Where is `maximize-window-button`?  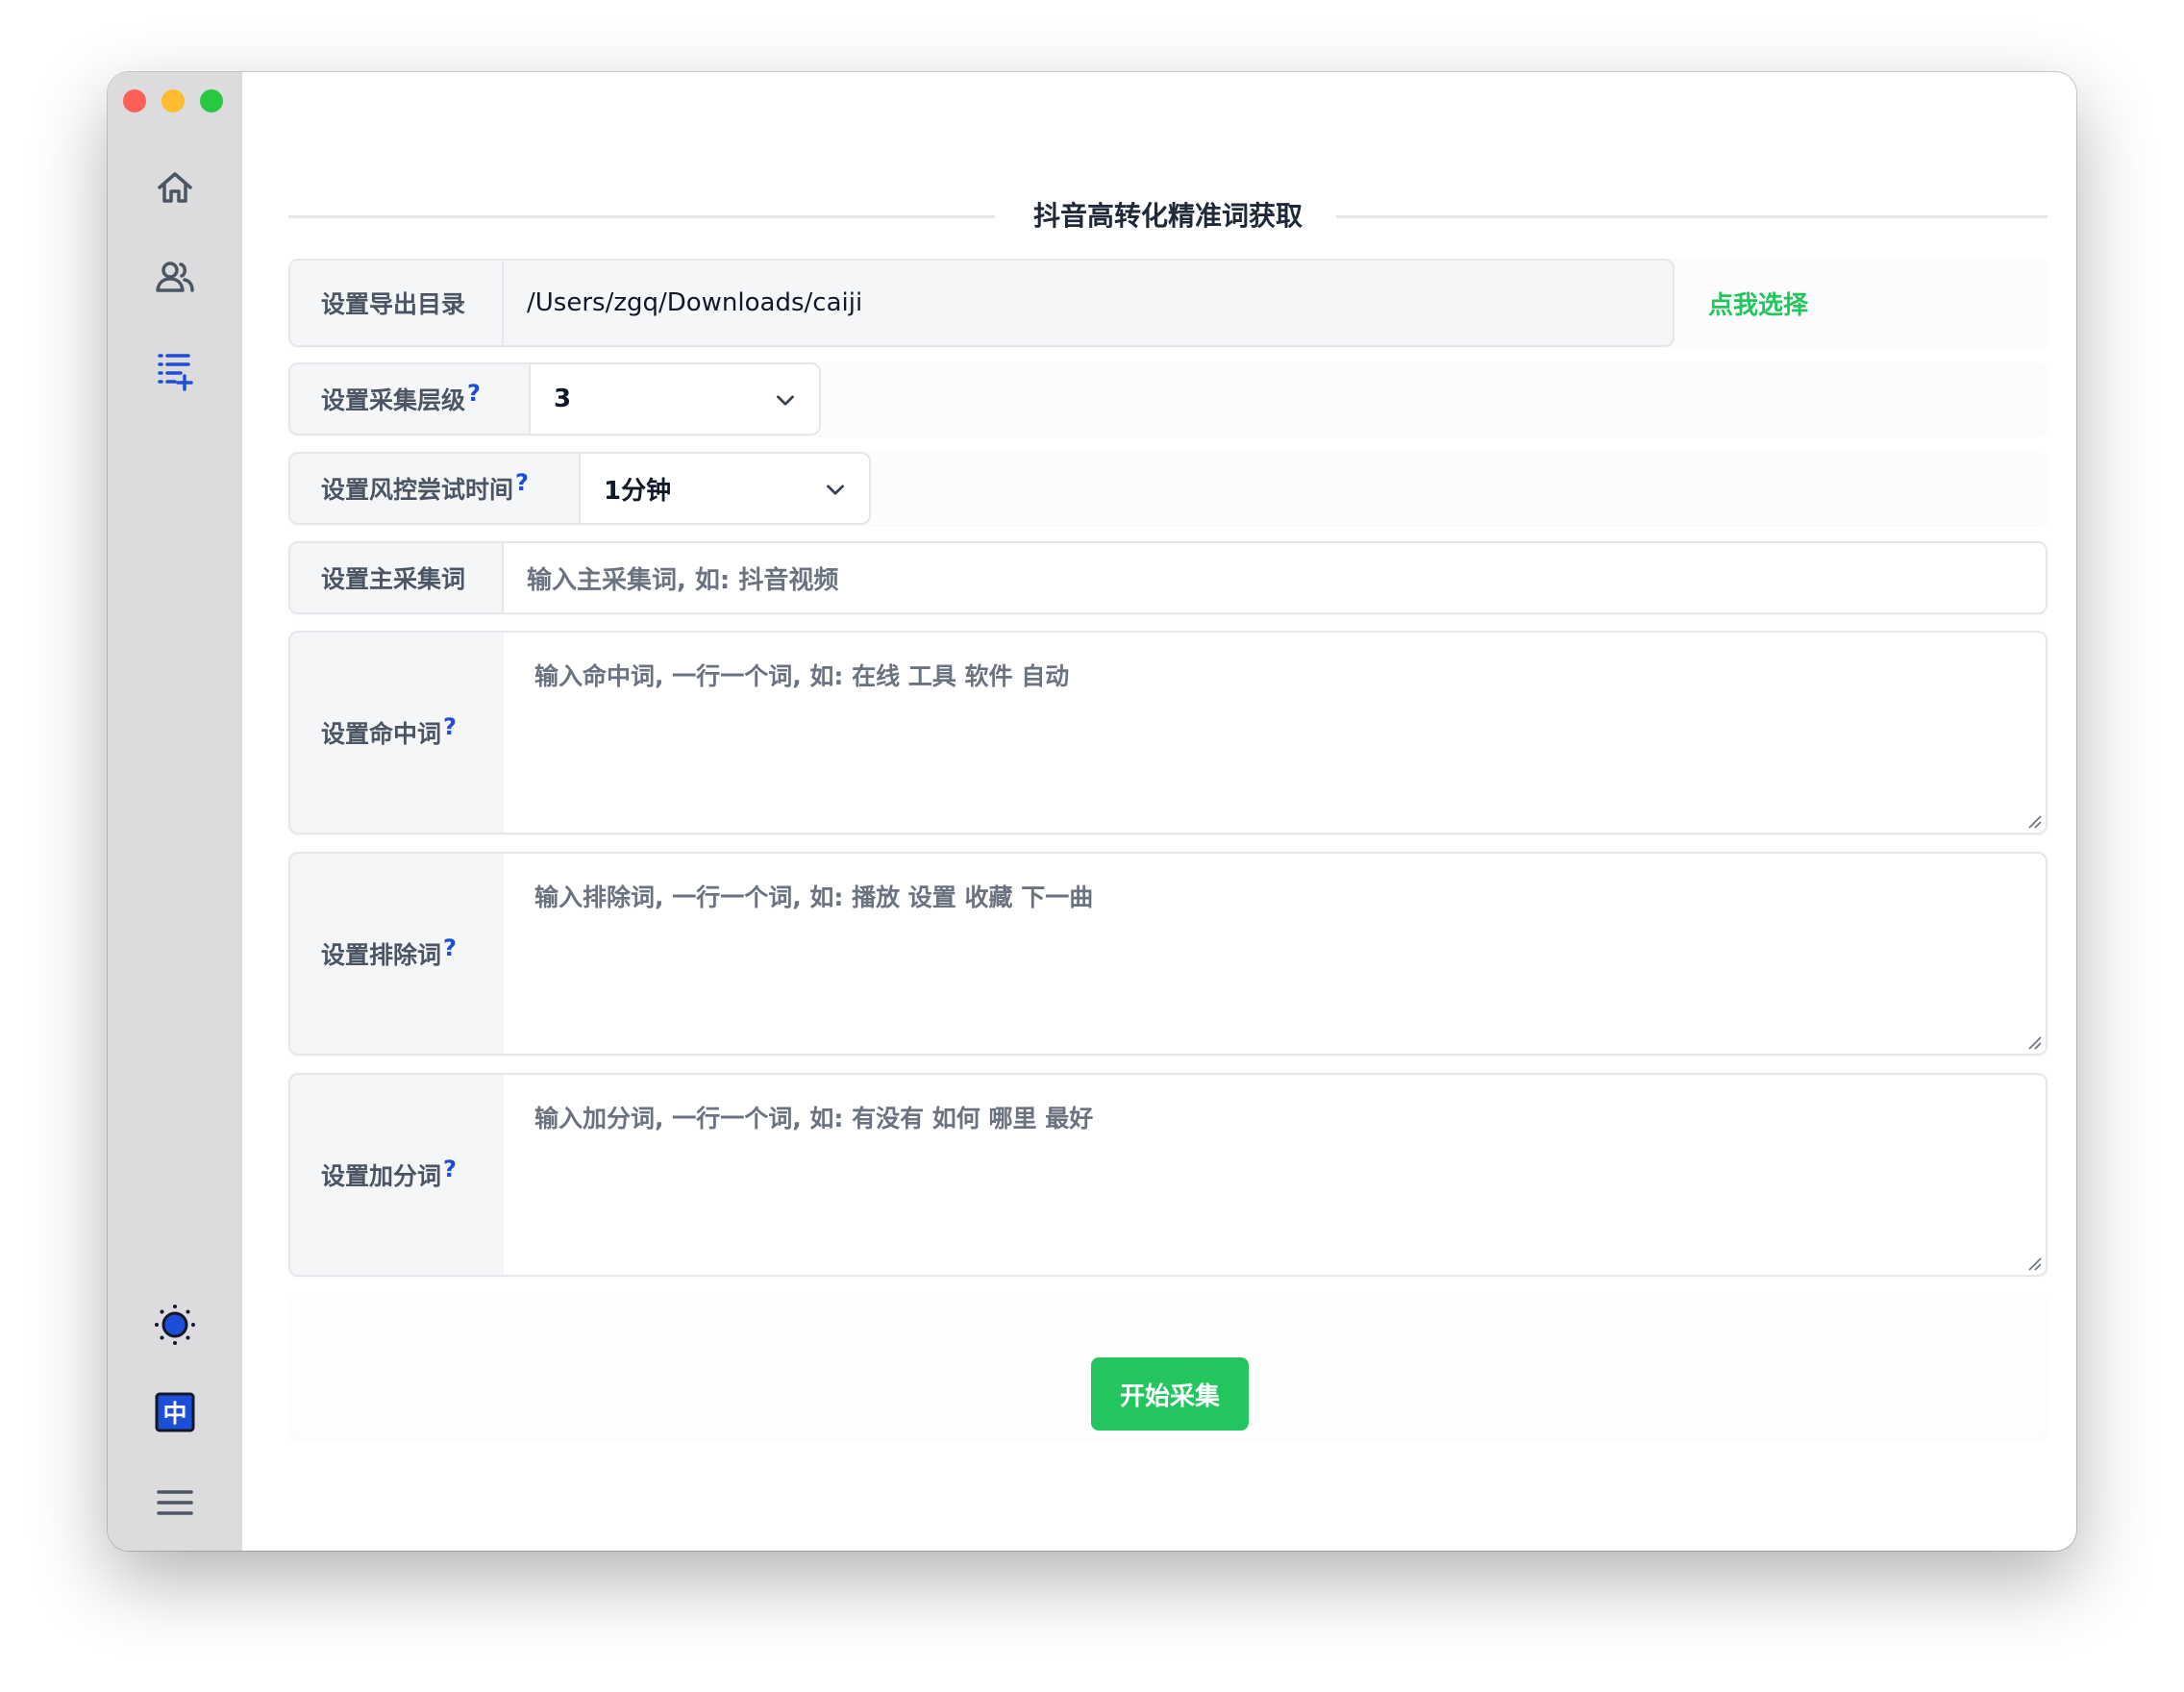 maximize-window-button is located at coordinates (212, 100).